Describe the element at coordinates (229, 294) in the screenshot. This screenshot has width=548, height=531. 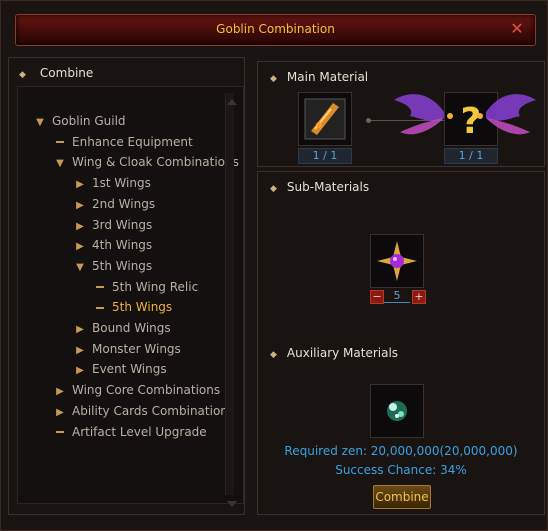
I see `scrollbar` at that location.